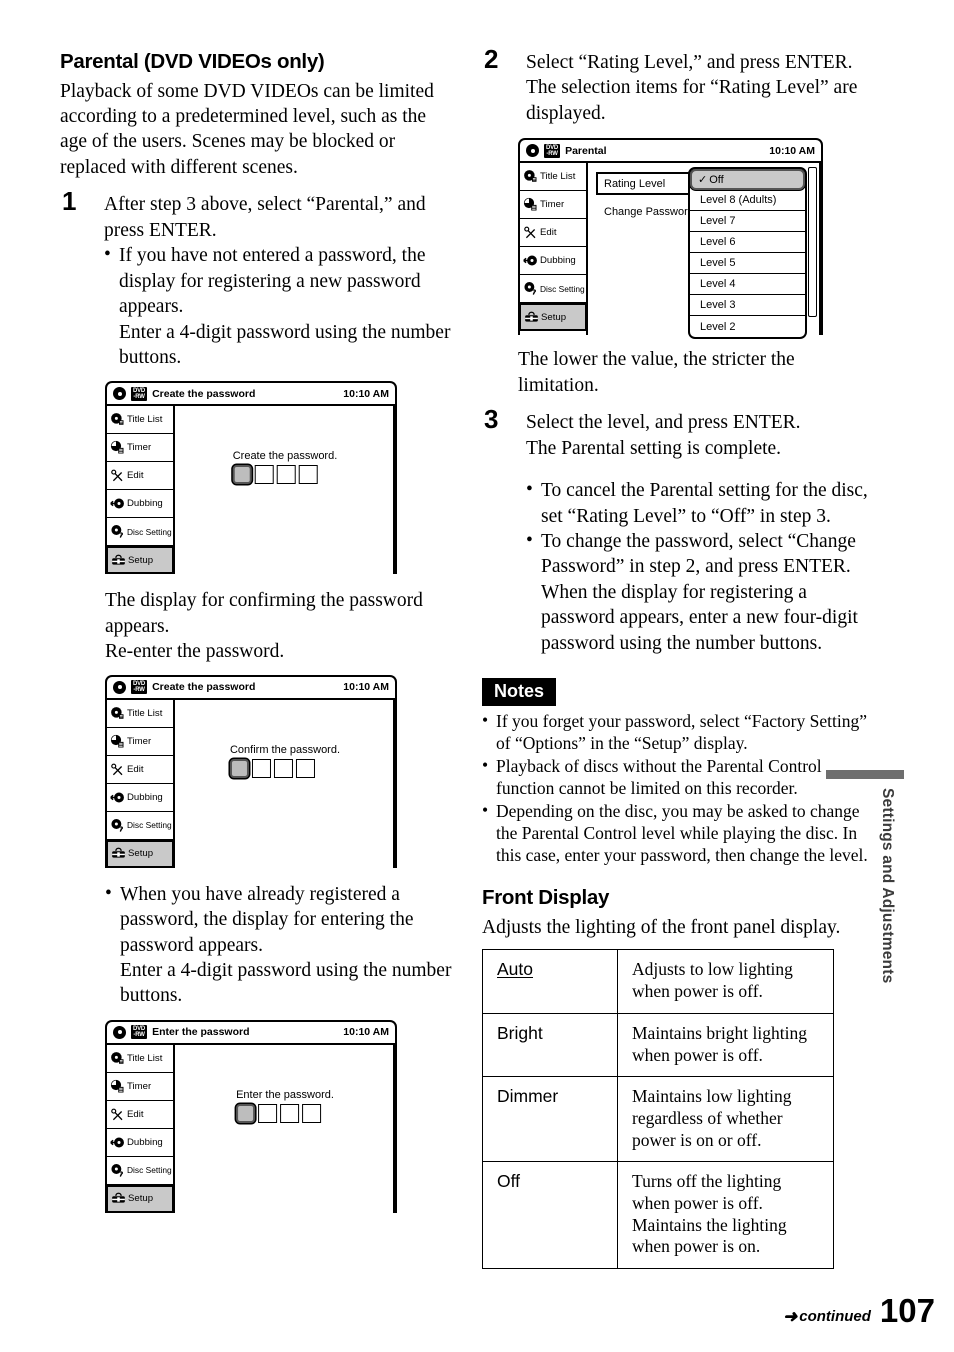  Describe the element at coordinates (790, 1316) in the screenshot. I see `arrow-right-icon: ➜` at that location.